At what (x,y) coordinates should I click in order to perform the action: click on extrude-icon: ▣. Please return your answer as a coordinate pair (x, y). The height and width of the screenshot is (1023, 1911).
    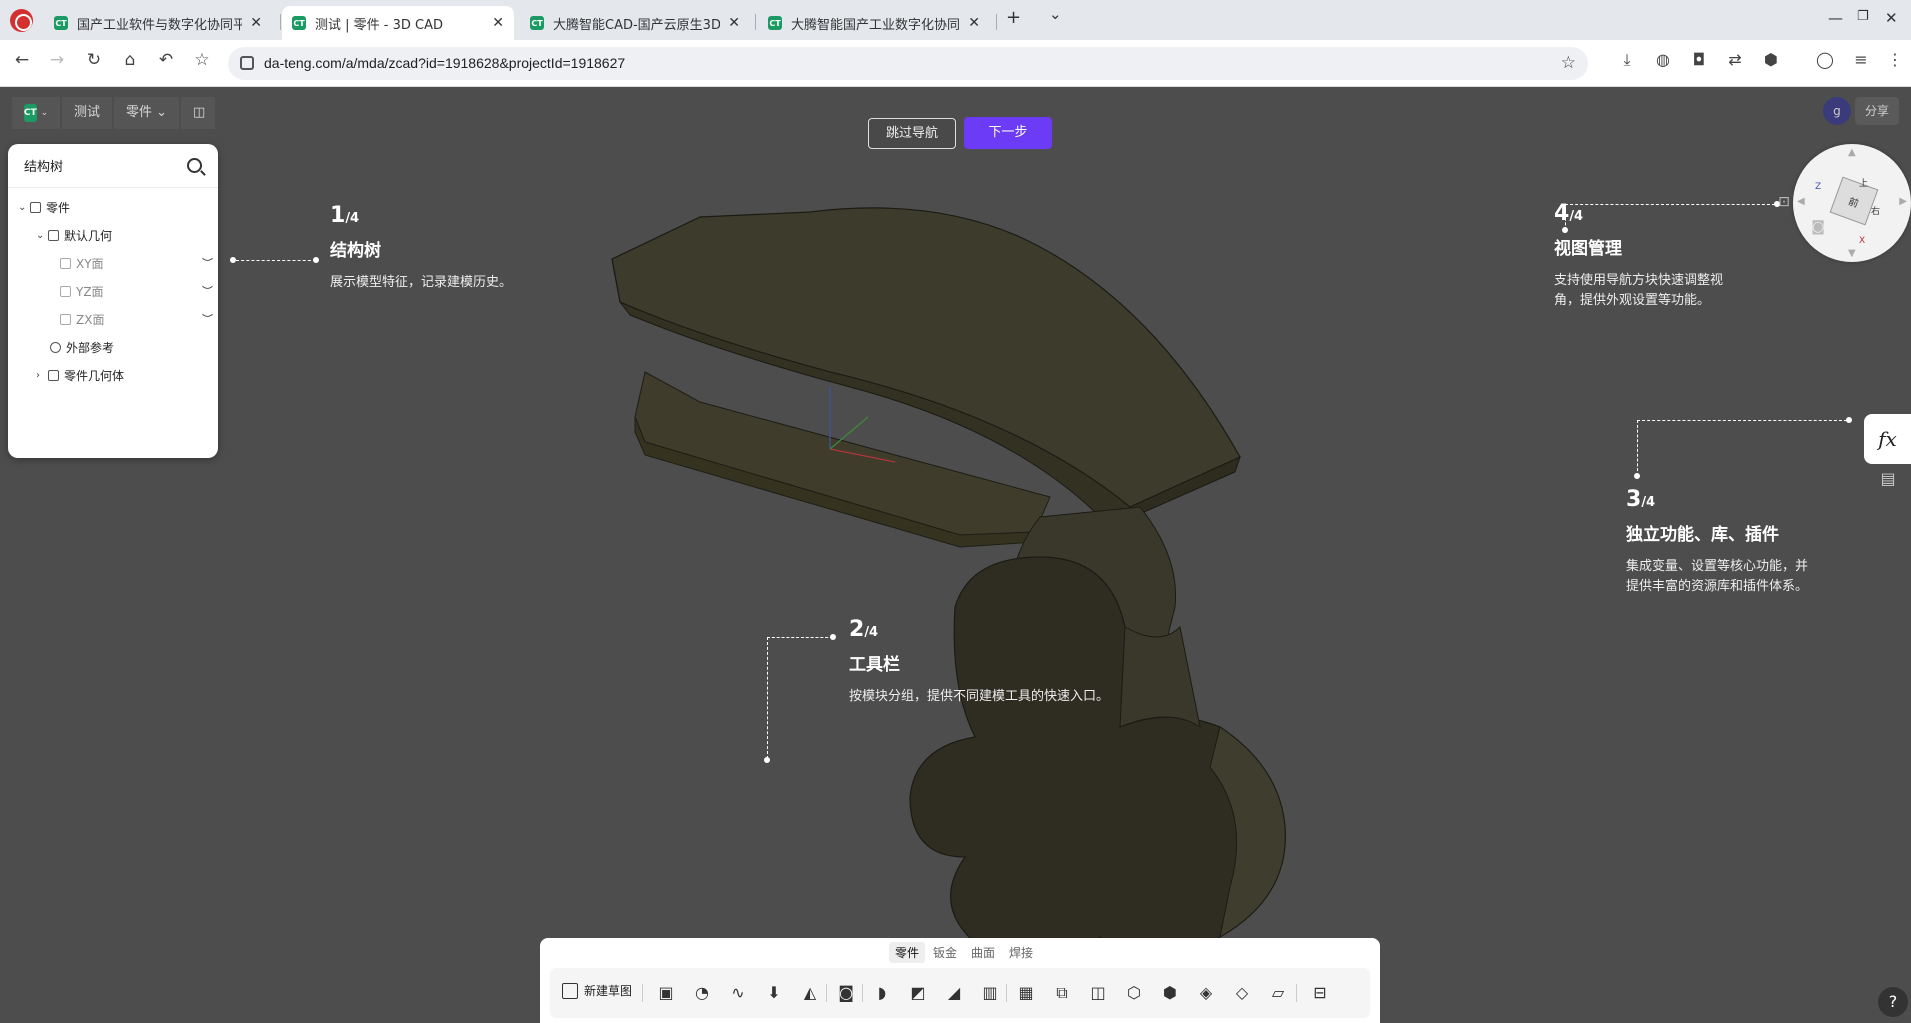
    Looking at the image, I should click on (666, 993).